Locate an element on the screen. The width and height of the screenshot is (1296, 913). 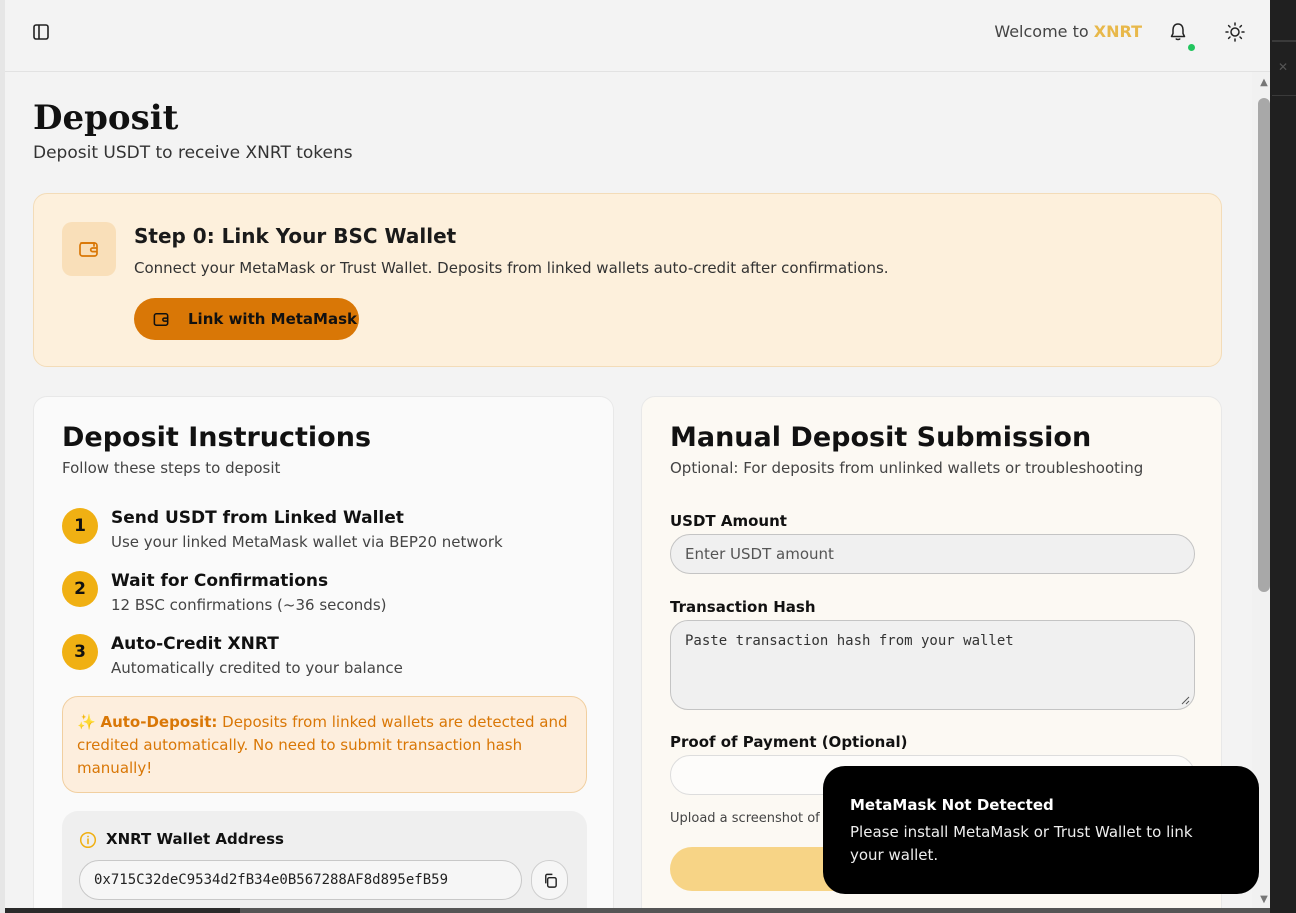
outer-window-strip: ✕ is located at coordinates (1283, 456).